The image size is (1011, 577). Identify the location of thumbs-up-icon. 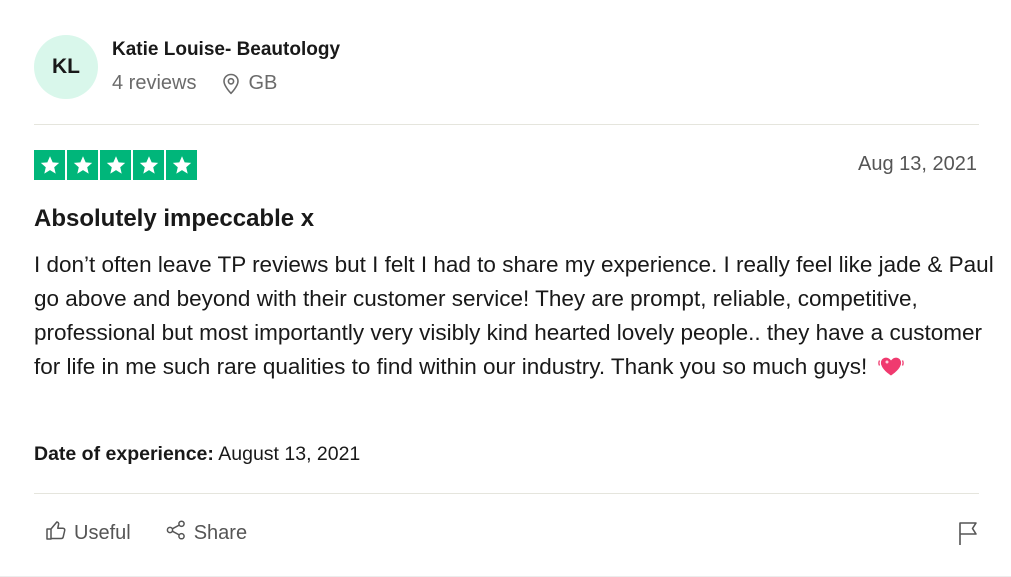
(56, 533).